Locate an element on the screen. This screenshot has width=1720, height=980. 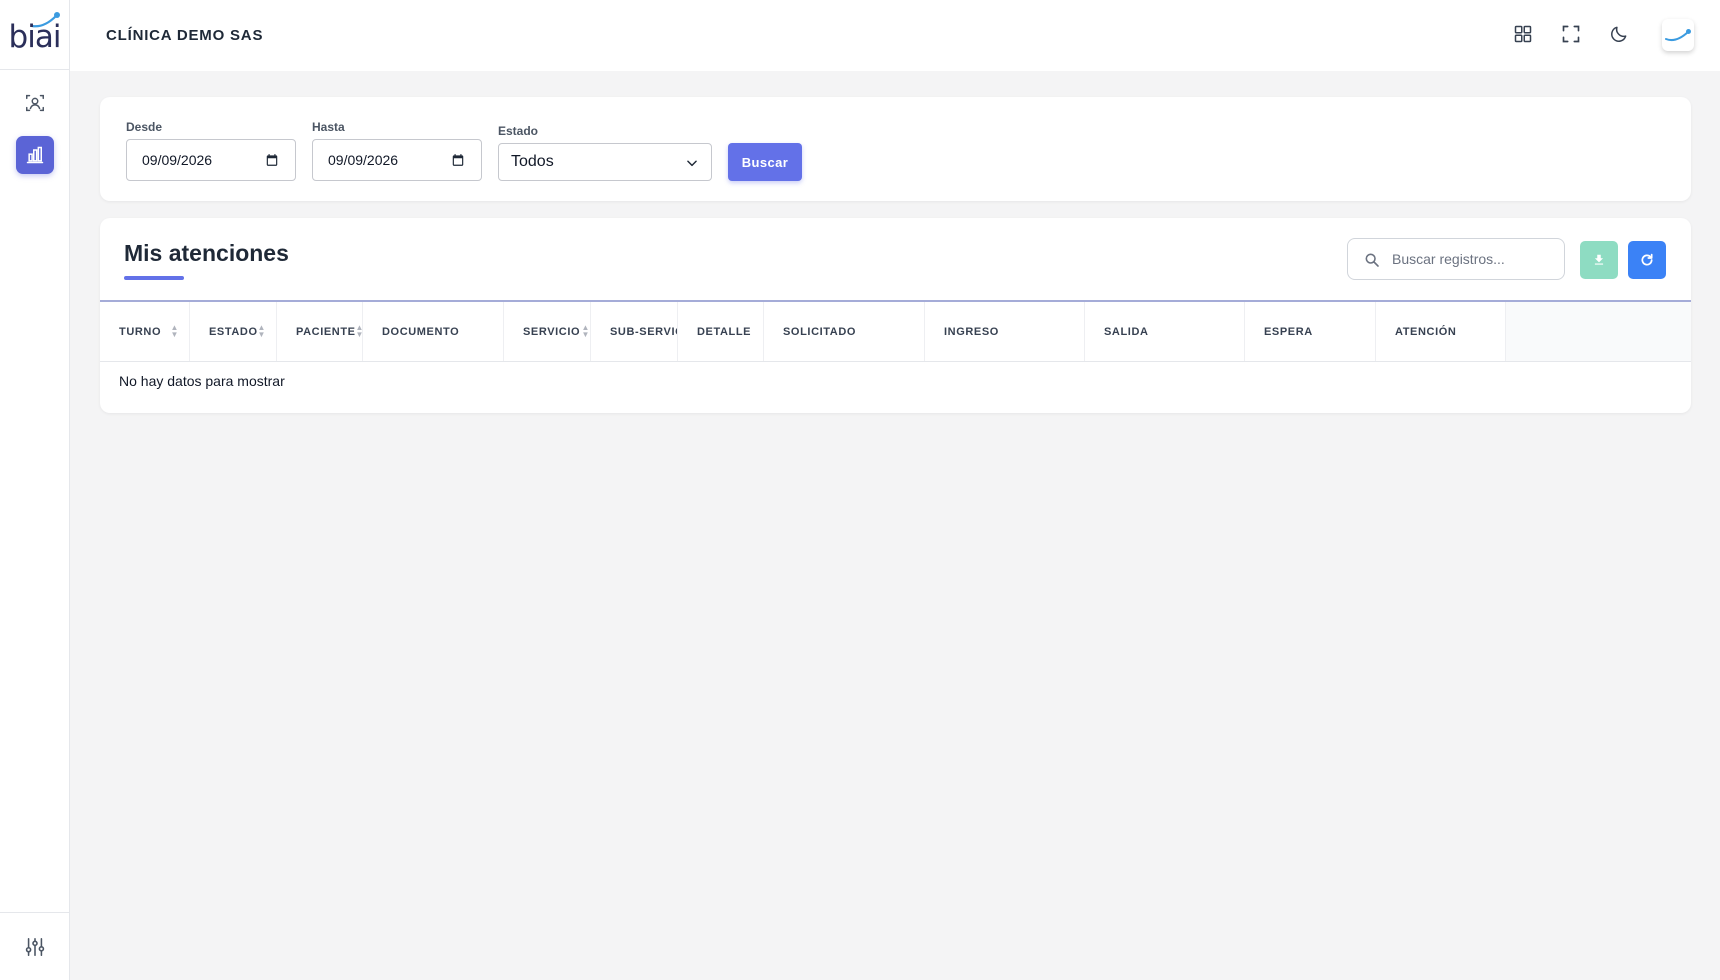
column-header-salida: SALIDA is located at coordinates (1165, 331).